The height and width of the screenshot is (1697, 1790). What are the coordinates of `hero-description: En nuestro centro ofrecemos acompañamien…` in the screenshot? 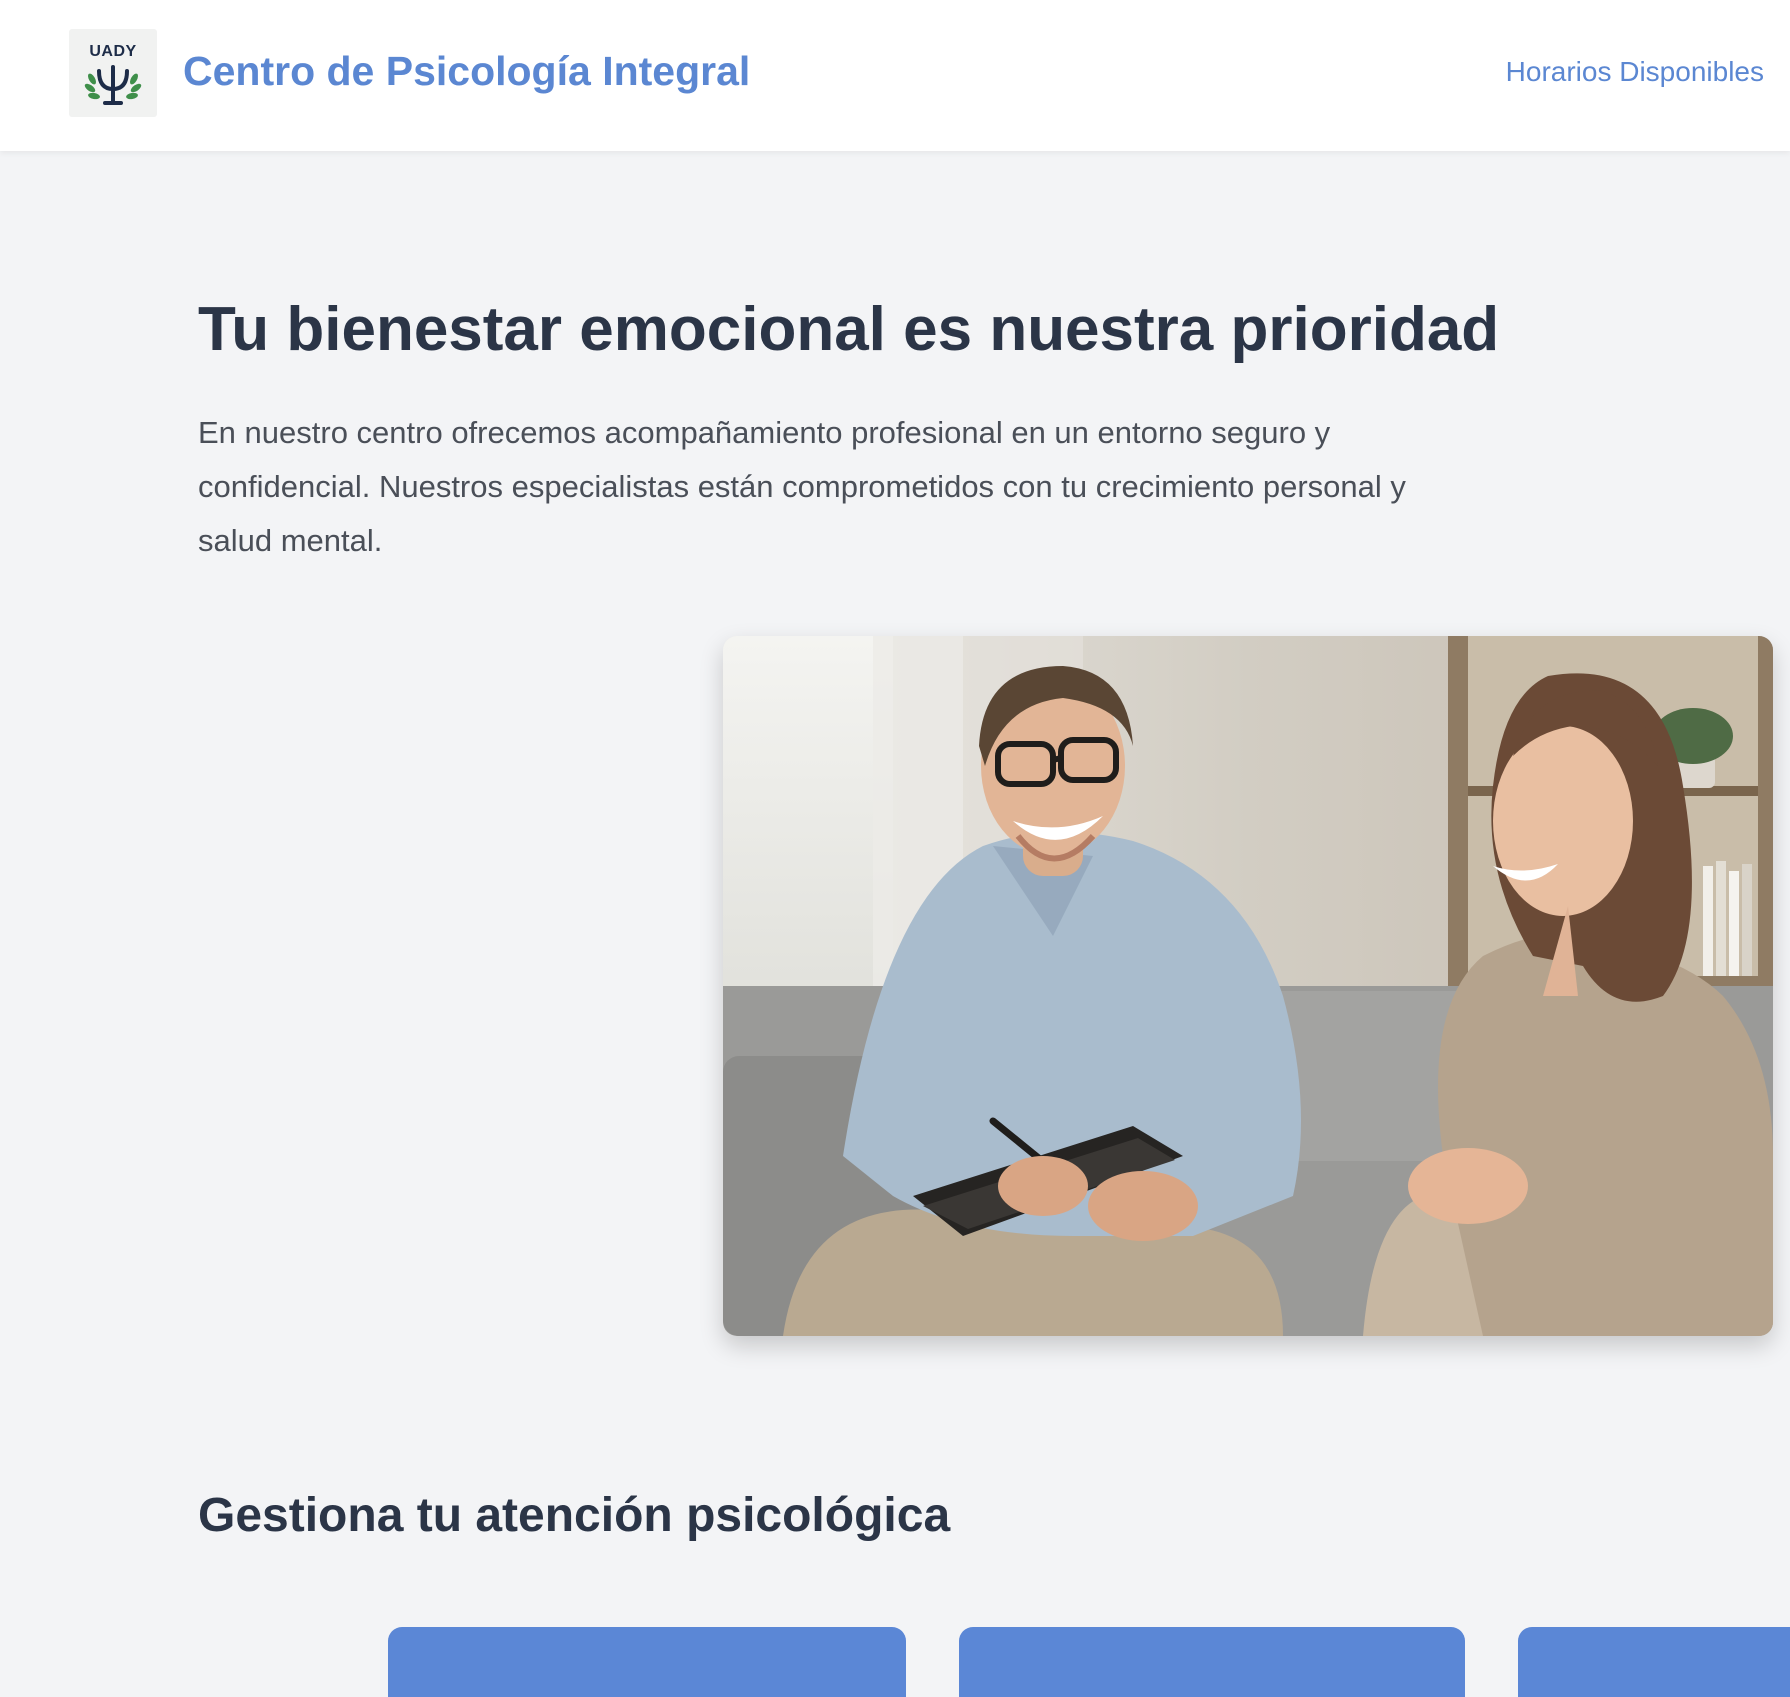 It's located at (802, 486).